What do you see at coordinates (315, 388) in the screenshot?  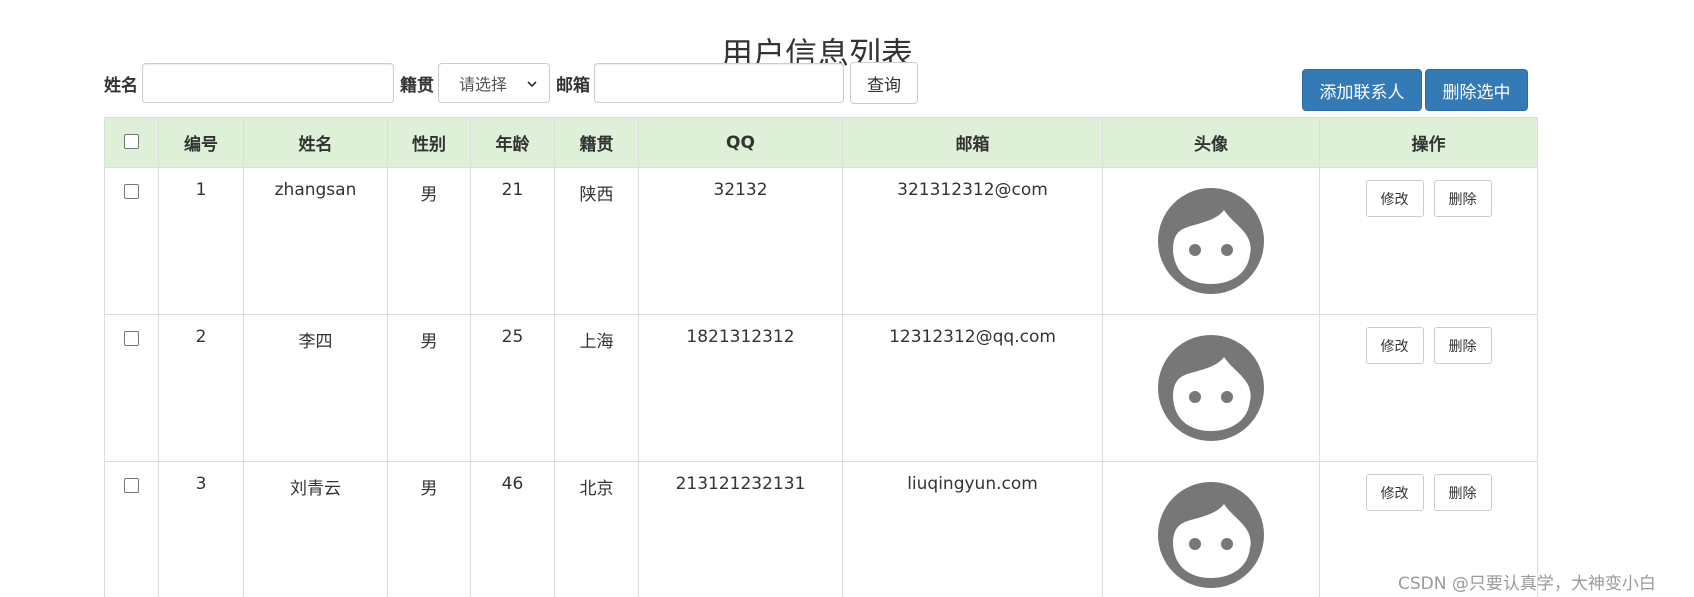 I see `cell-name: 李四` at bounding box center [315, 388].